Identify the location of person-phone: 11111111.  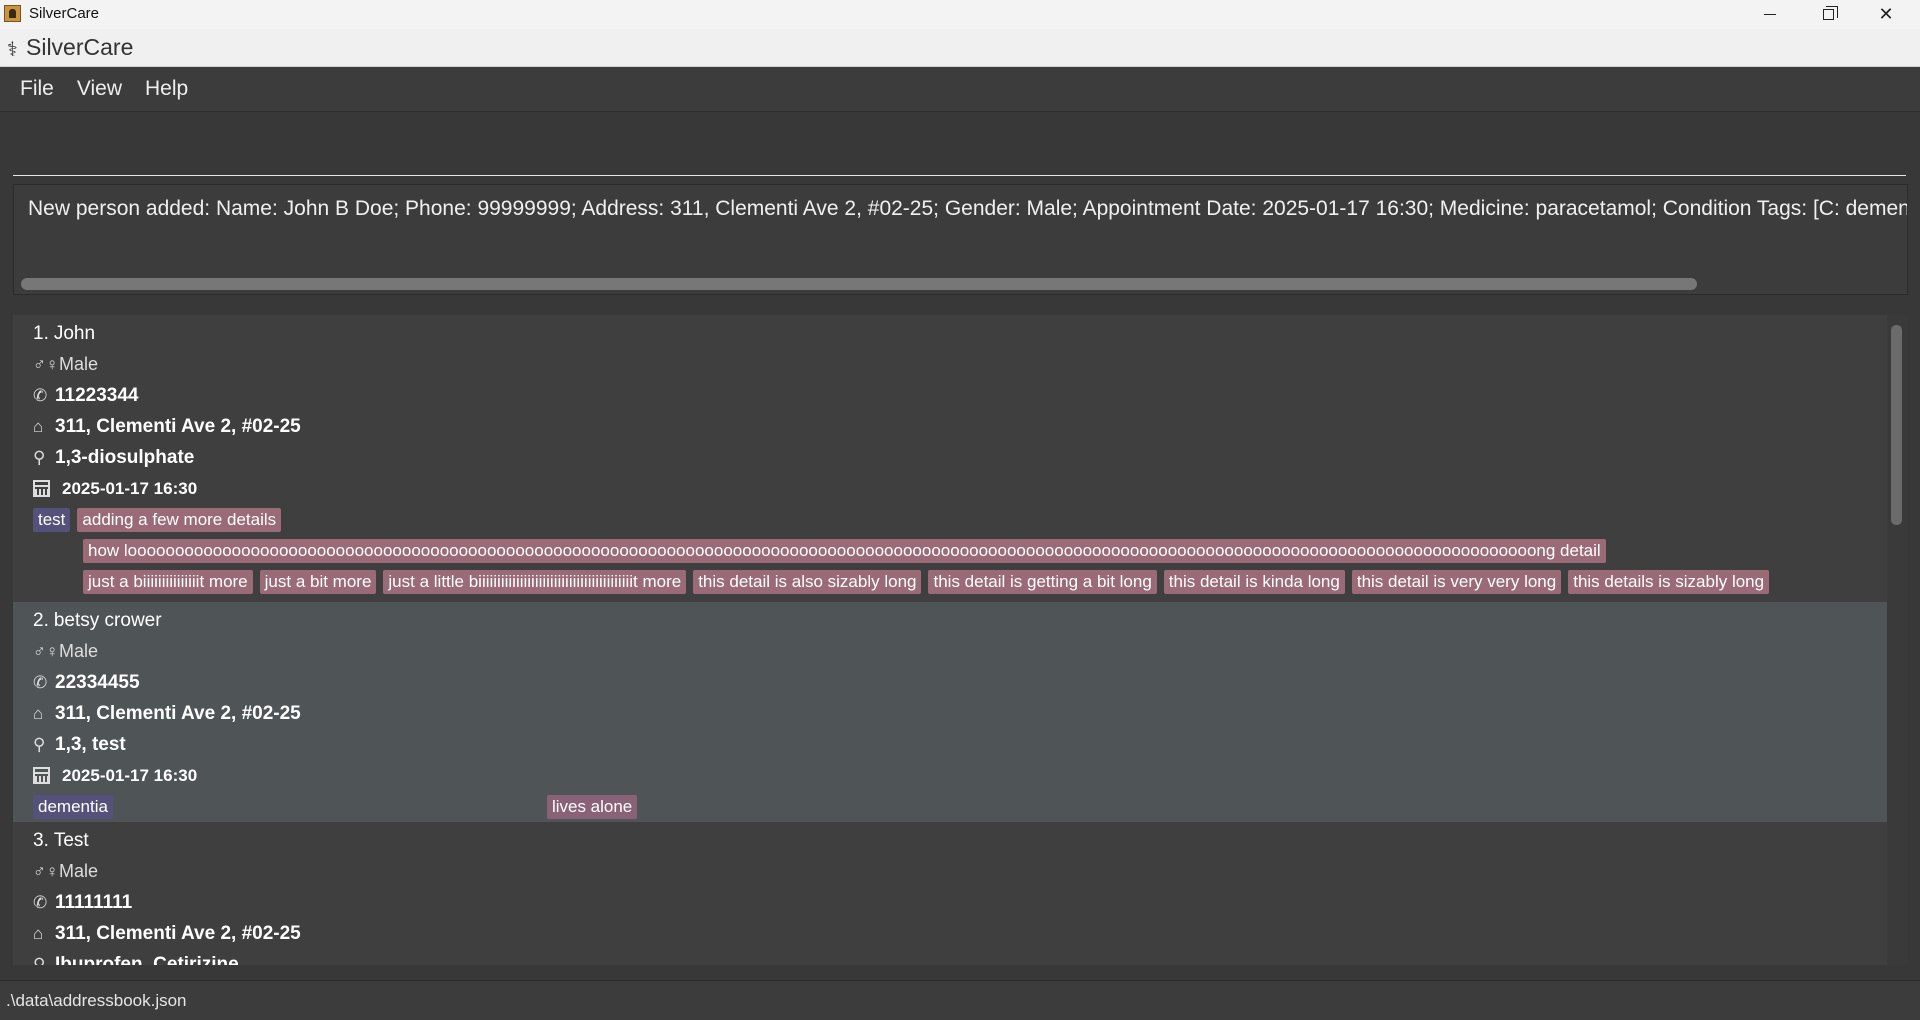
(94, 902).